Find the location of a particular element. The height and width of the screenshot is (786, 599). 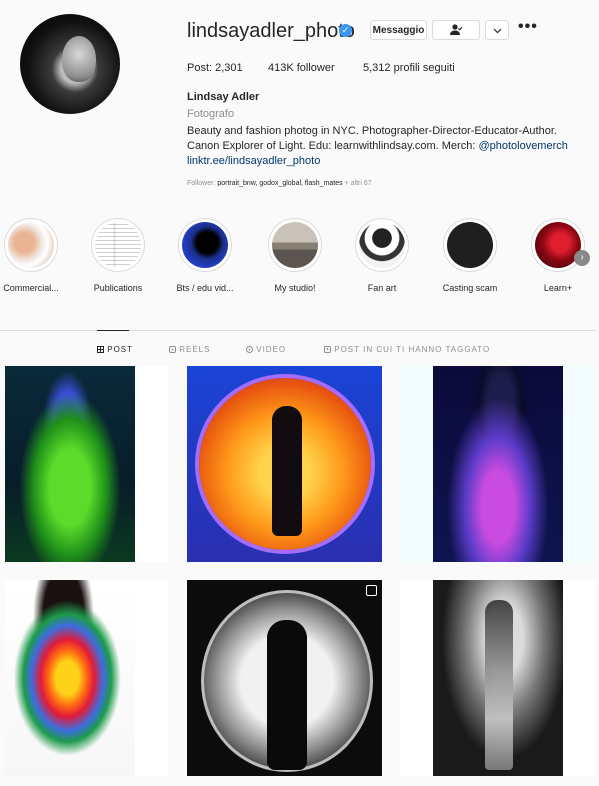

active-tab-indicator is located at coordinates (113, 330).